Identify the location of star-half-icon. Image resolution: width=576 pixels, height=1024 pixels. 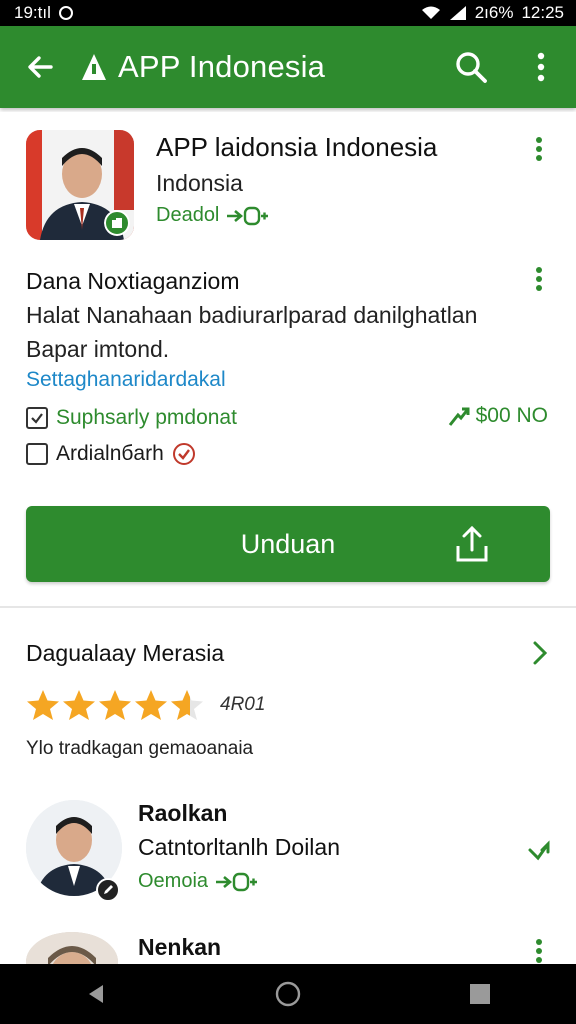
(187, 705).